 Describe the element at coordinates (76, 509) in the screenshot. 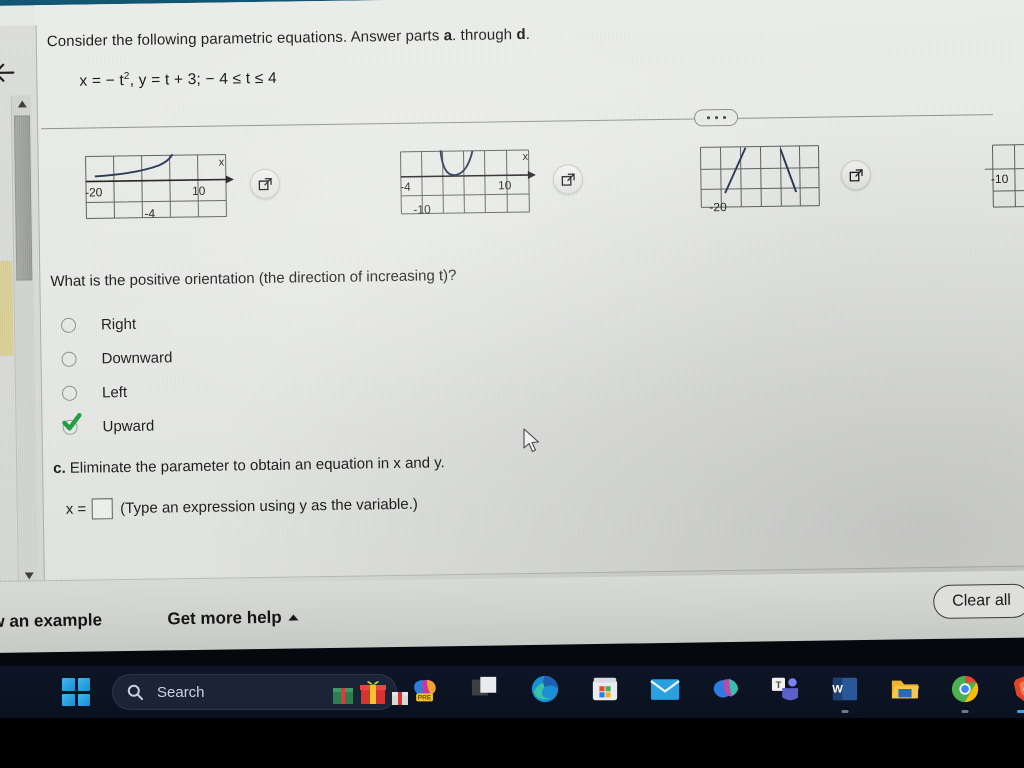

I see `answer-prefix: x =` at that location.